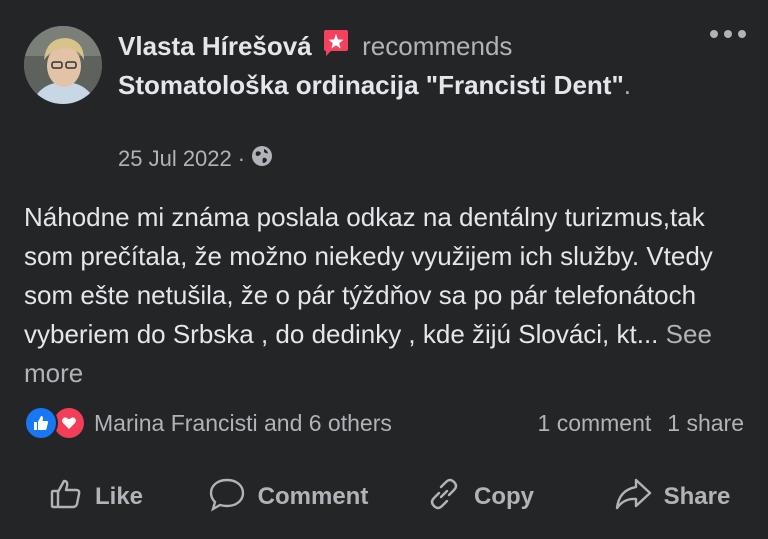  What do you see at coordinates (227, 497) in the screenshot?
I see `speech-bubble-icon` at bounding box center [227, 497].